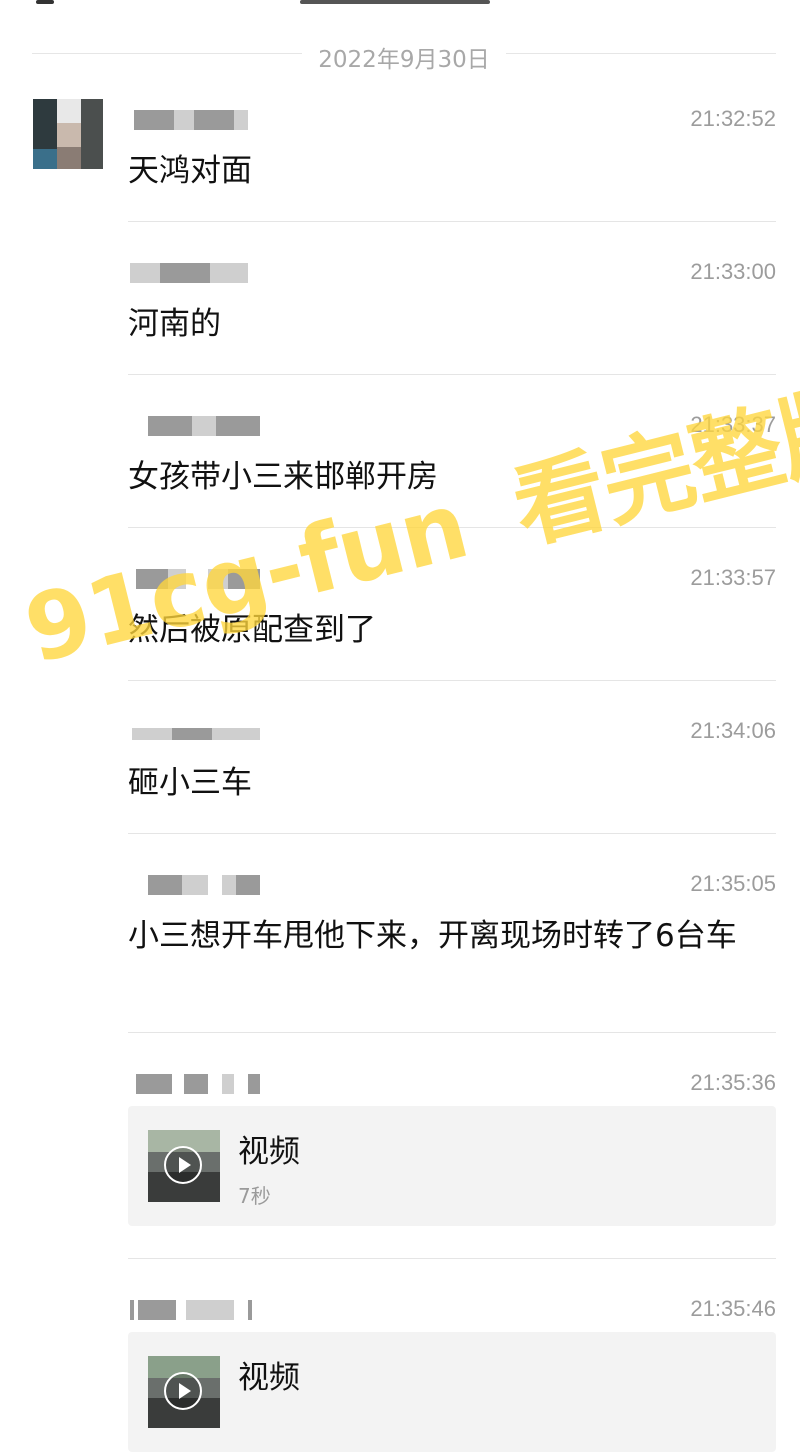 Image resolution: width=800 pixels, height=1452 pixels. What do you see at coordinates (404, 60) in the screenshot?
I see `date-label: 2022年9月30日` at bounding box center [404, 60].